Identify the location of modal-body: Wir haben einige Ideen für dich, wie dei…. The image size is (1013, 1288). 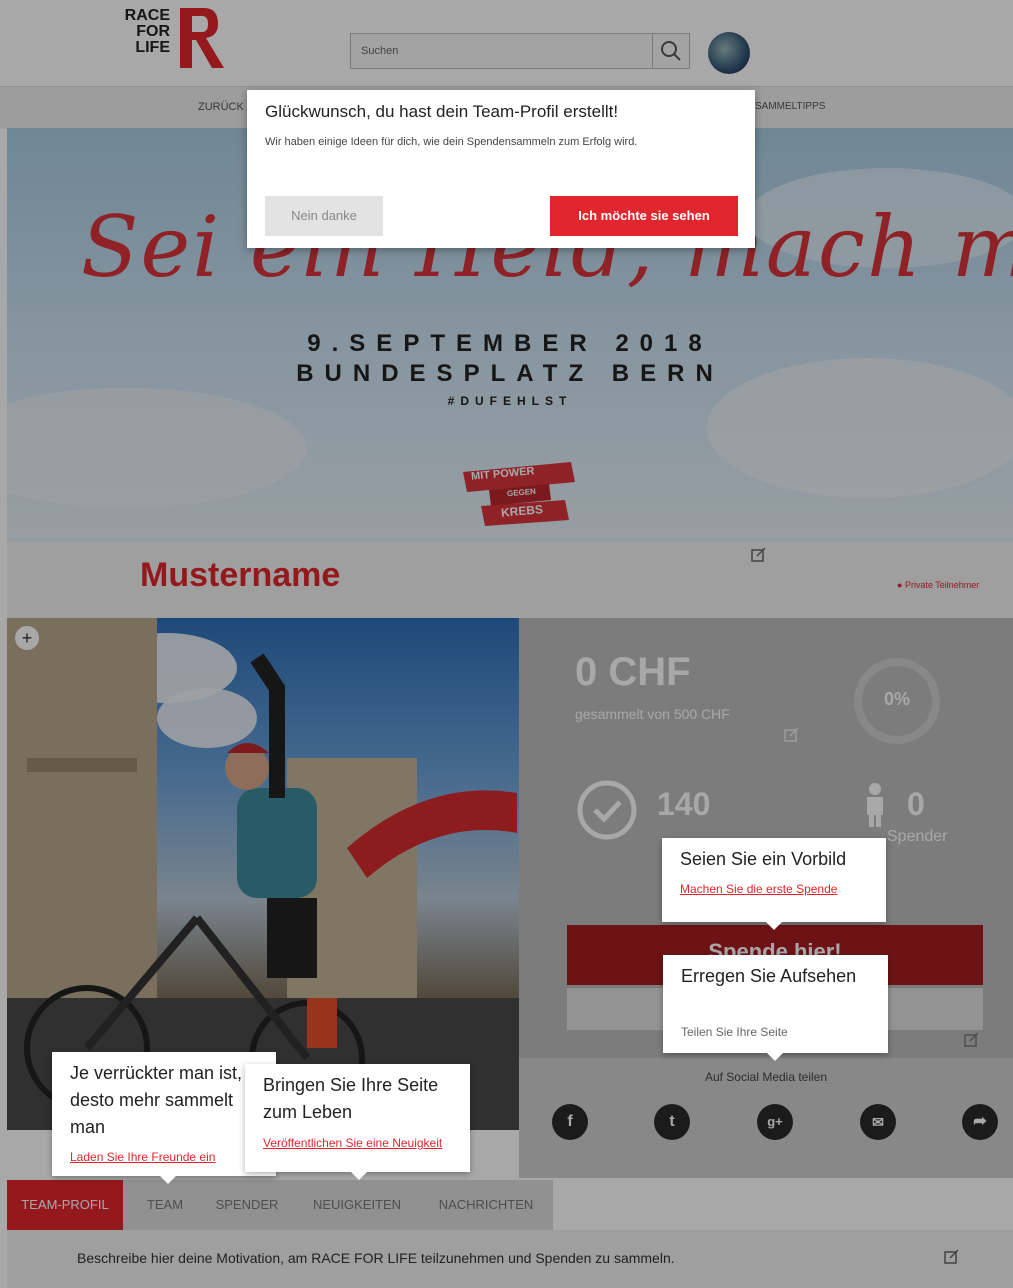
(451, 142).